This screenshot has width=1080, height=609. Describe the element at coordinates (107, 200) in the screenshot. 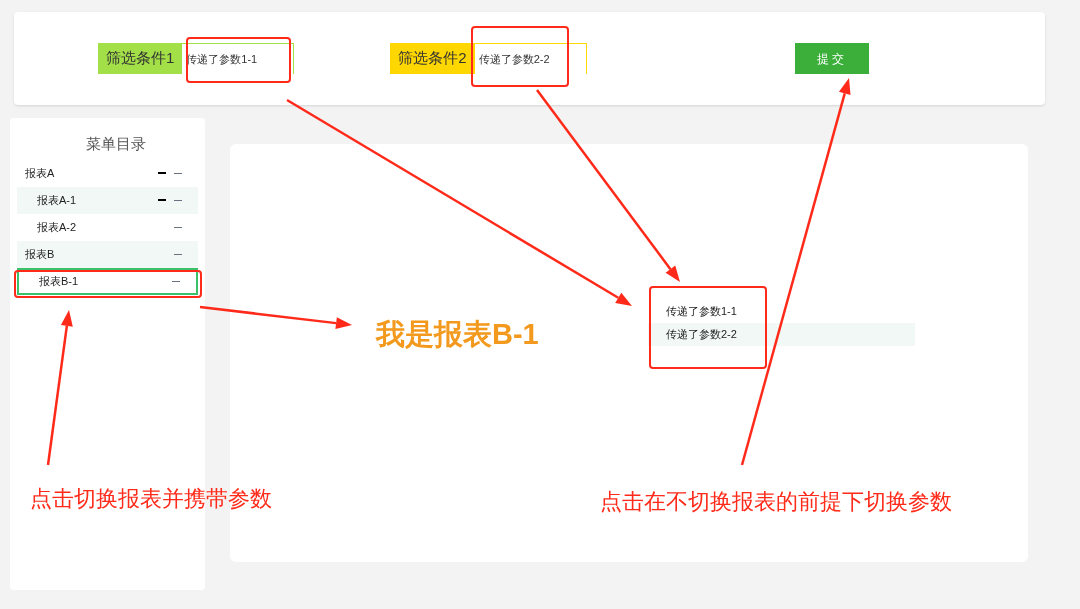

I see `menu-item: 报表A-1` at that location.